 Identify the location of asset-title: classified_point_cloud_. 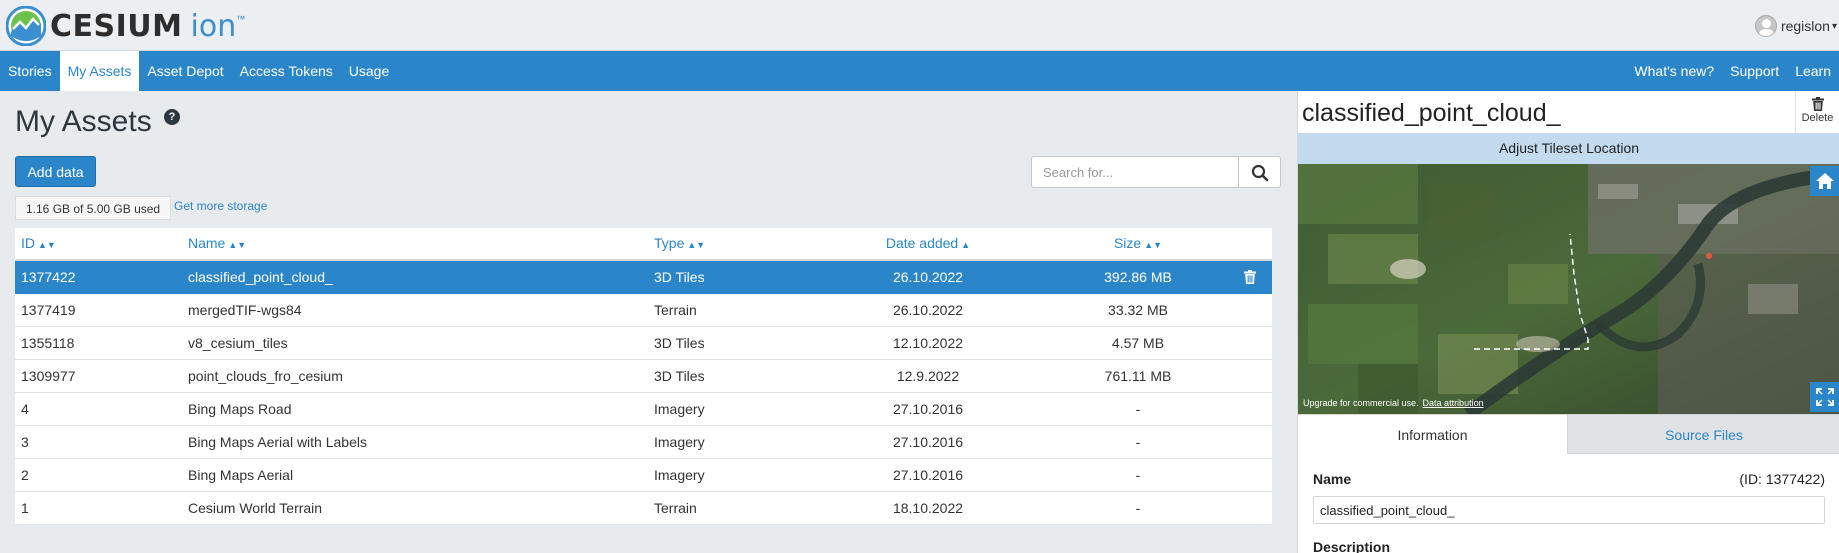
(1431, 113).